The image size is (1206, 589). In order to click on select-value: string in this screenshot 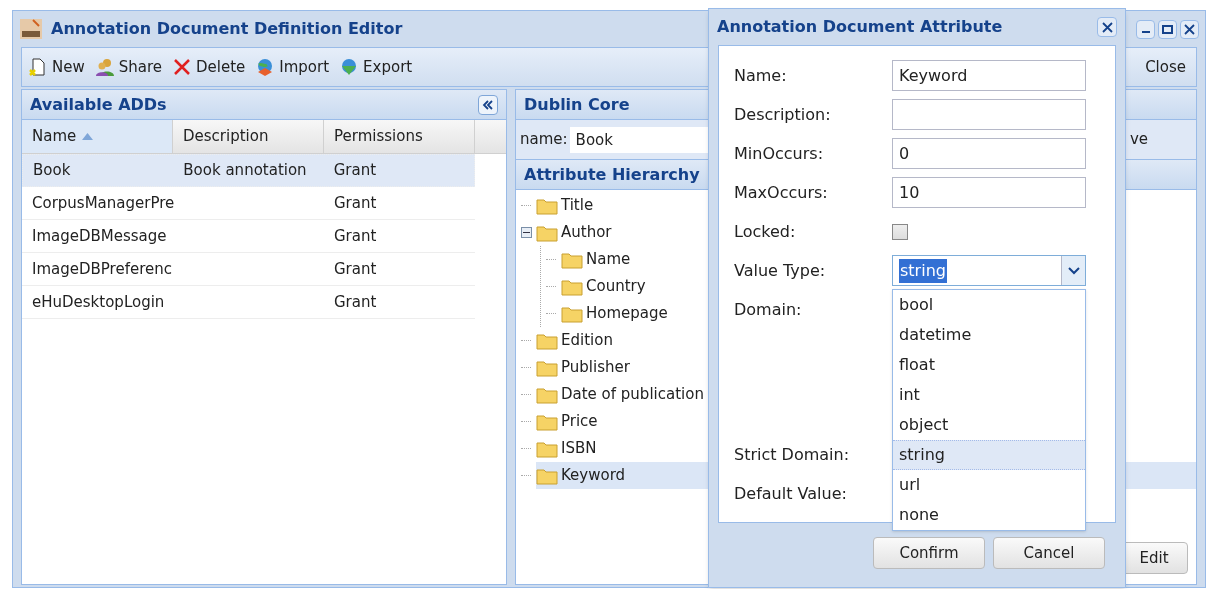, I will do `click(923, 270)`.